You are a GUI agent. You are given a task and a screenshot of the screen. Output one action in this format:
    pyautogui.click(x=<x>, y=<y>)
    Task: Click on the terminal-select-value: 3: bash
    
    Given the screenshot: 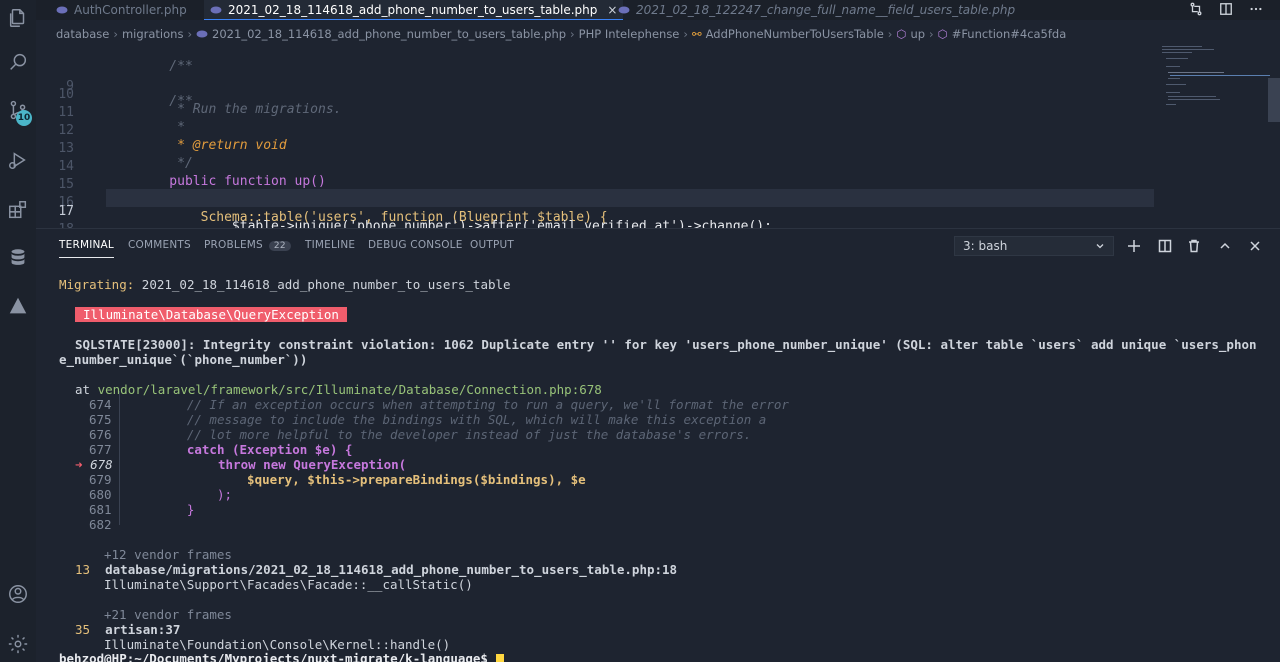 What is the action you would take?
    pyautogui.click(x=985, y=246)
    